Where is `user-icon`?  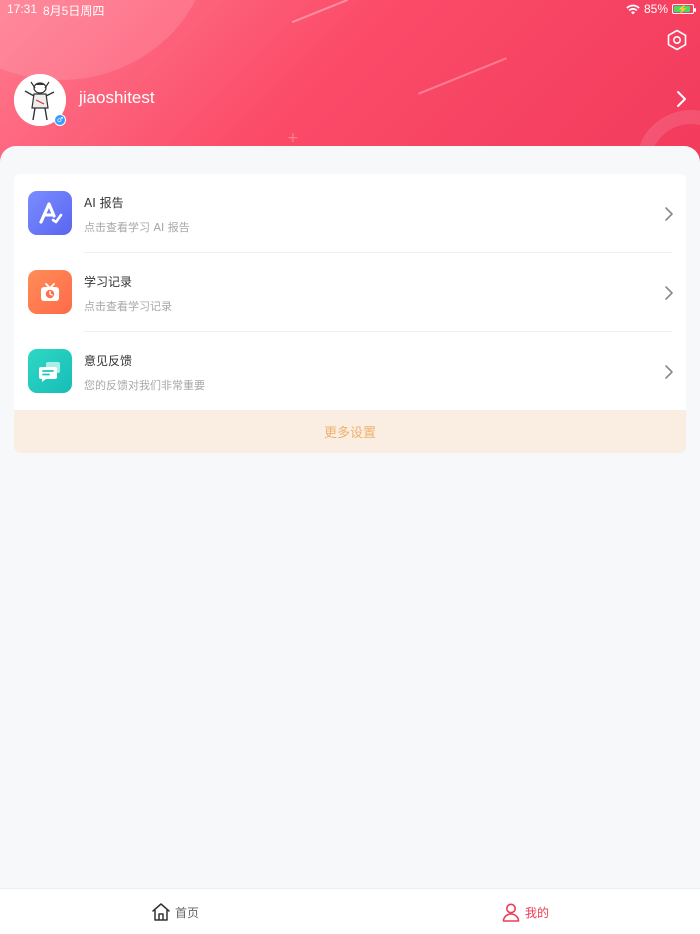
user-icon is located at coordinates (511, 912).